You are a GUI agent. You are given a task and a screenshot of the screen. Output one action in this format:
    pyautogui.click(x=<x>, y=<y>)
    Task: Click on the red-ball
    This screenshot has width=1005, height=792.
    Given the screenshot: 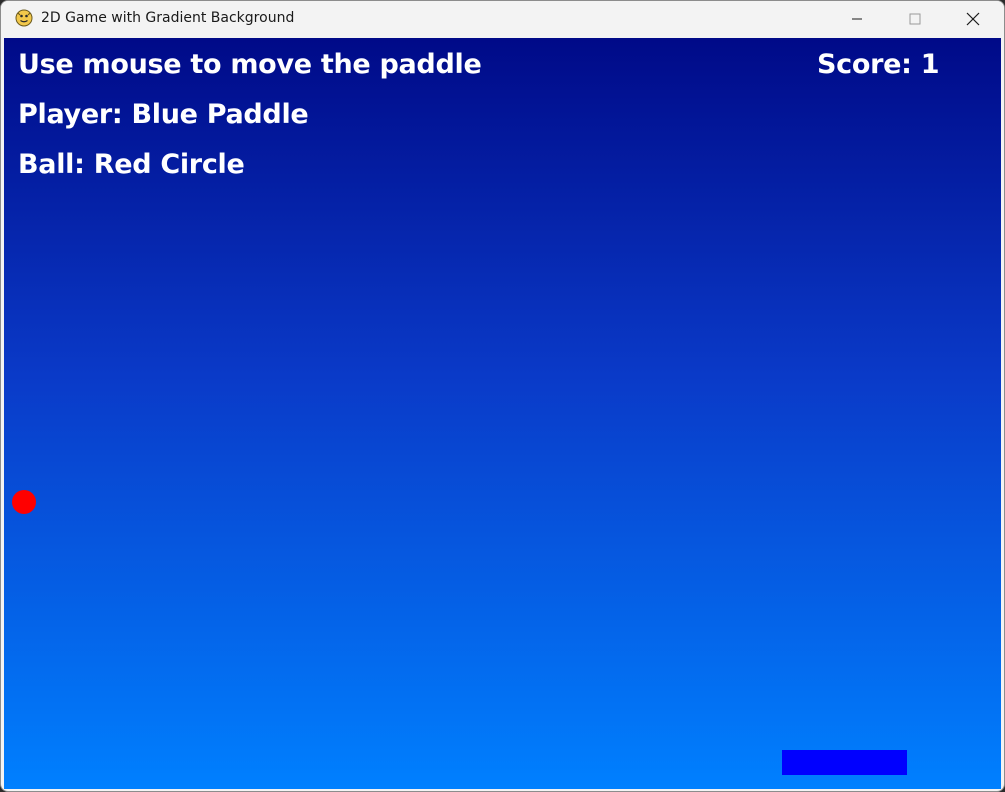 What is the action you would take?
    pyautogui.click(x=24, y=502)
    